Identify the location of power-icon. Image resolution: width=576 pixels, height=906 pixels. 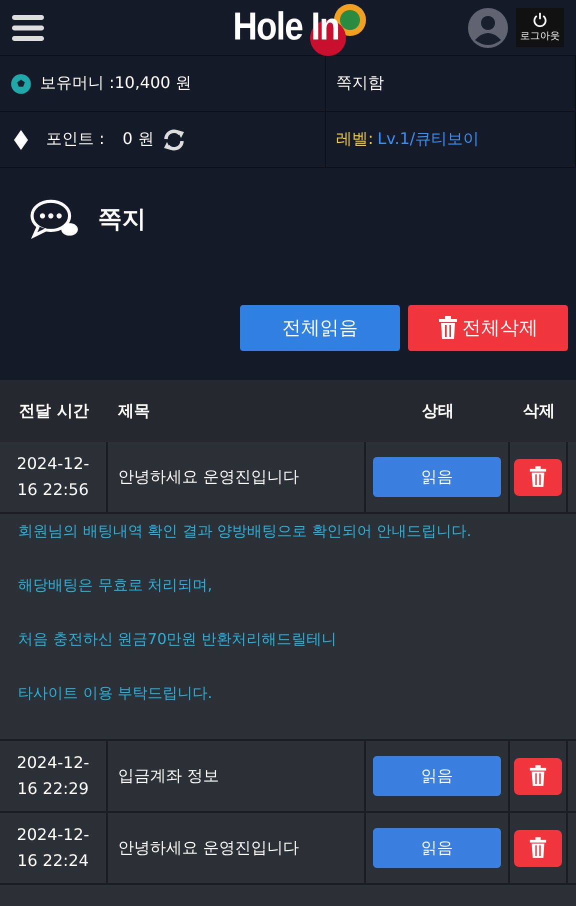
(540, 20).